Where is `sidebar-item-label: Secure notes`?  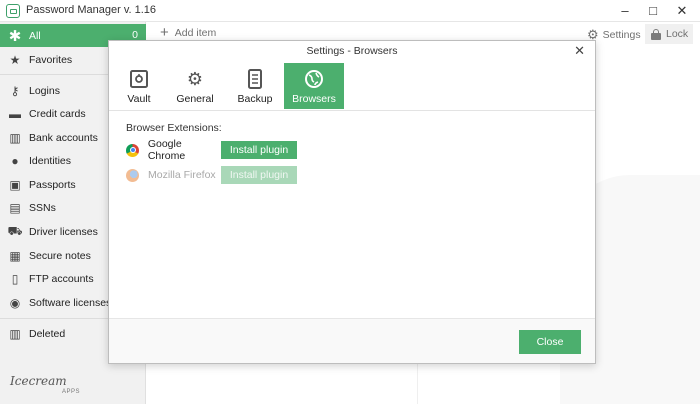 sidebar-item-label: Secure notes is located at coordinates (60, 255).